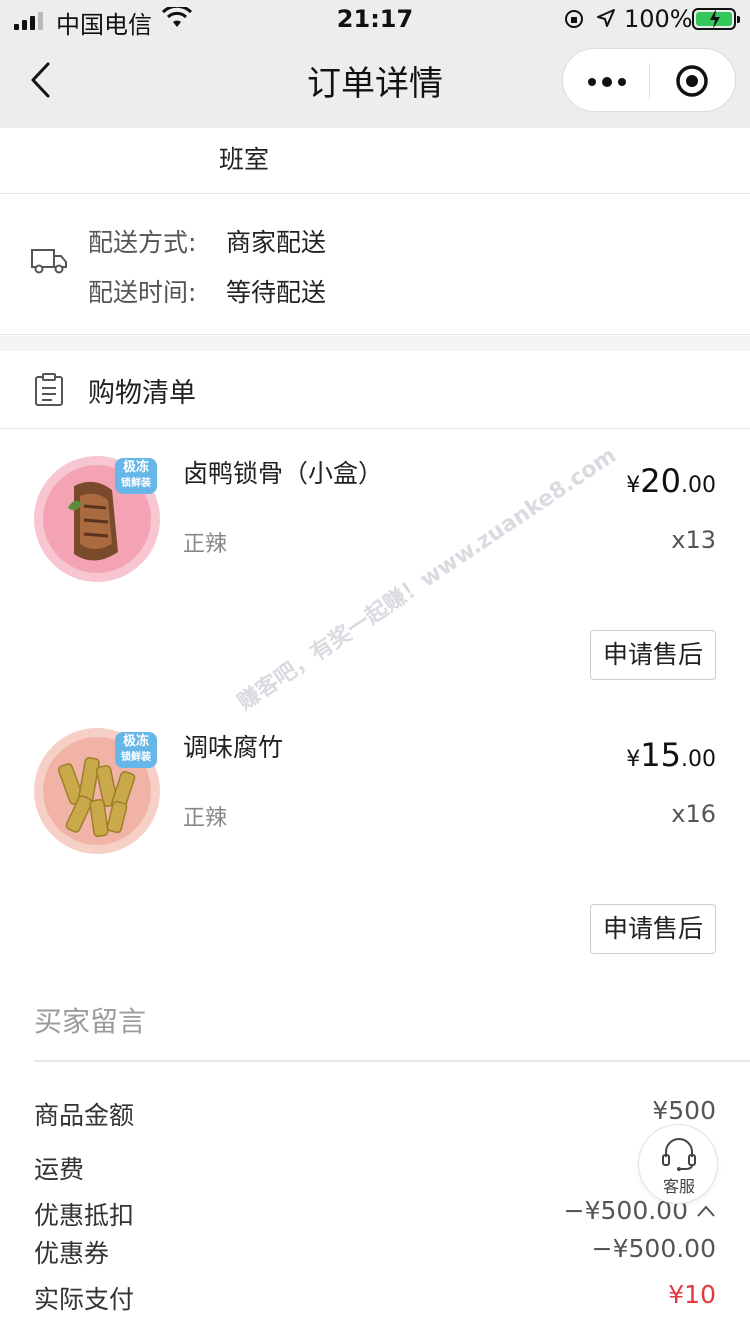 Image resolution: width=750 pixels, height=1334 pixels. I want to click on customer-service-button: 客服, so click(678, 1164).